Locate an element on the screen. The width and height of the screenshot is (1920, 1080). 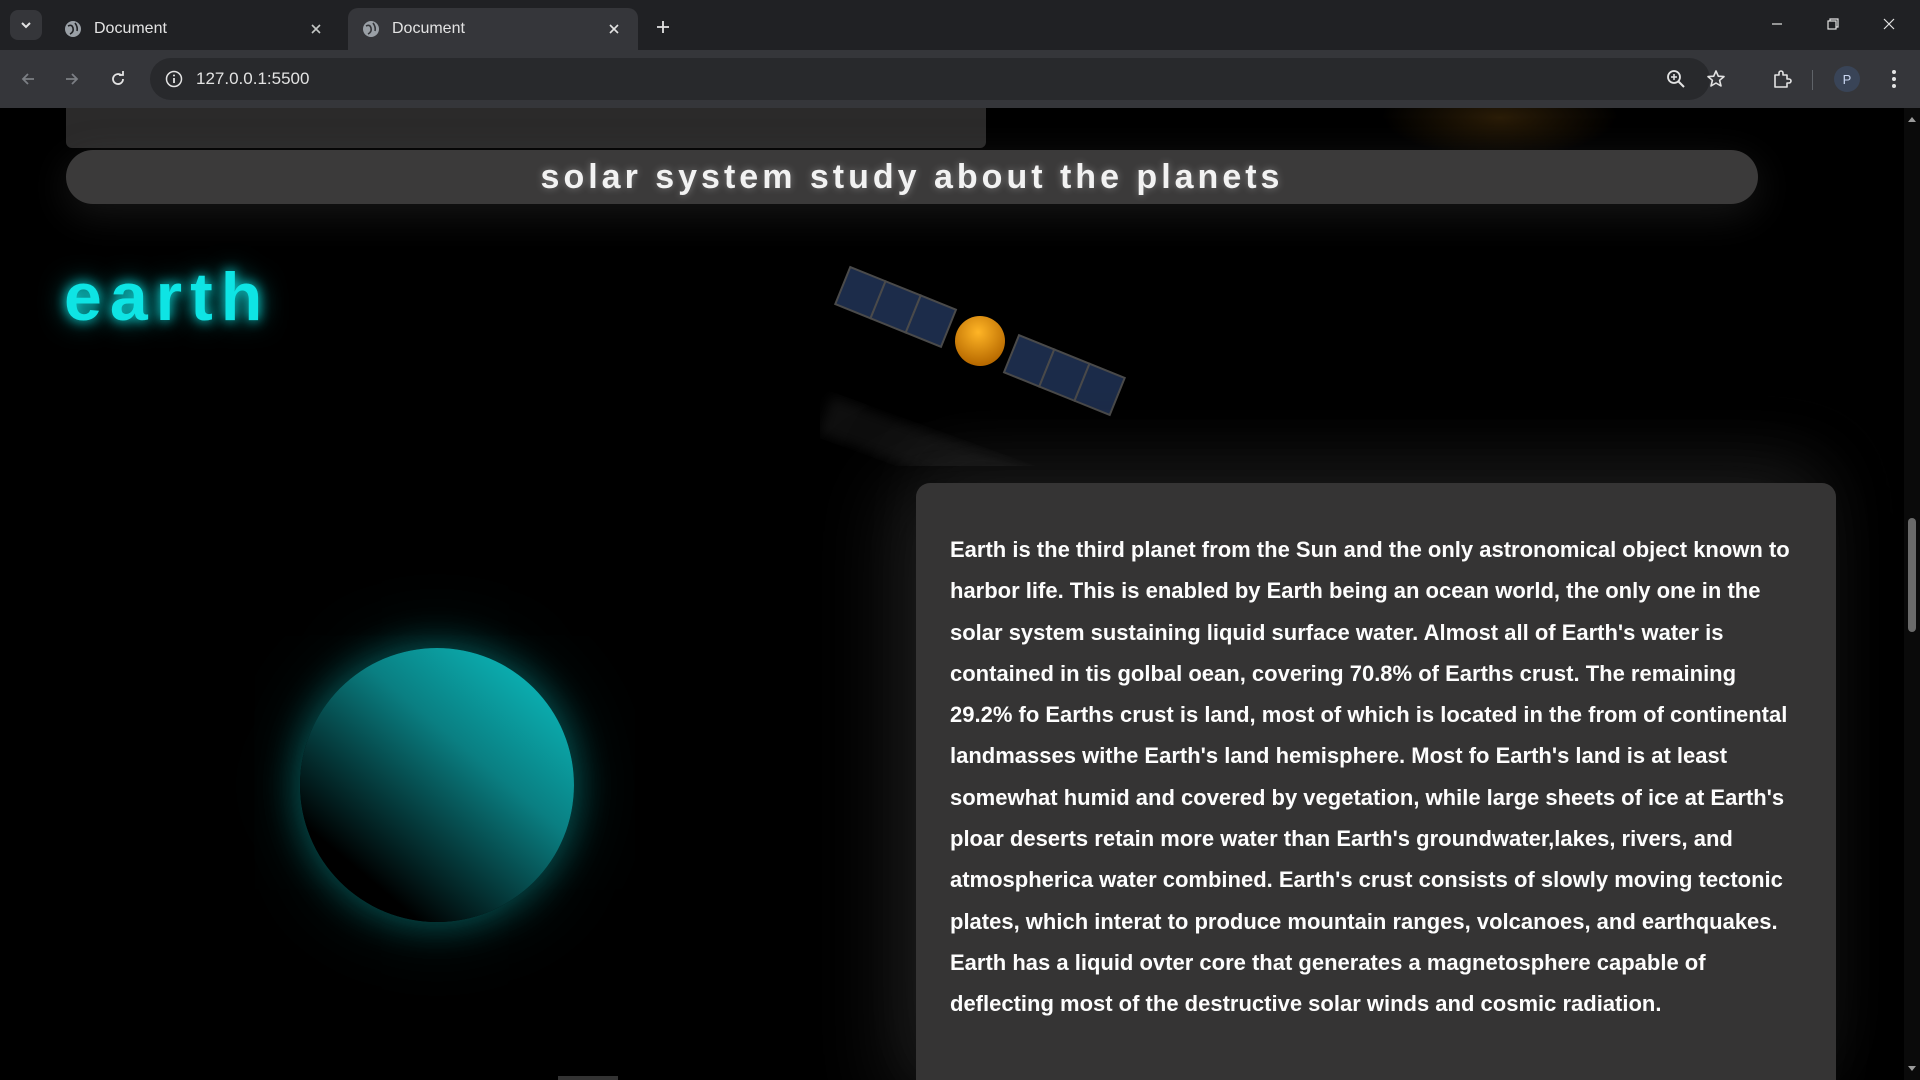
page-title: solar system study about the planets is located at coordinates (912, 176).